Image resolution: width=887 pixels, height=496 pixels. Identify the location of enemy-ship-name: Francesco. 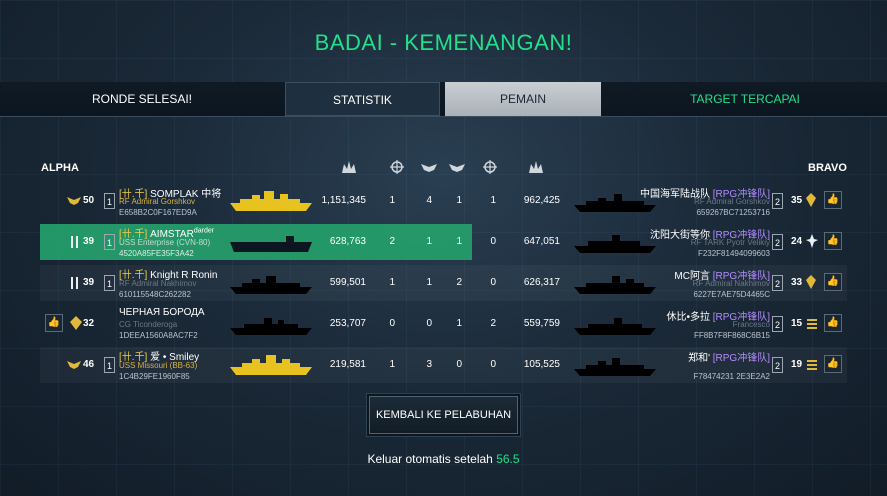
(751, 324).